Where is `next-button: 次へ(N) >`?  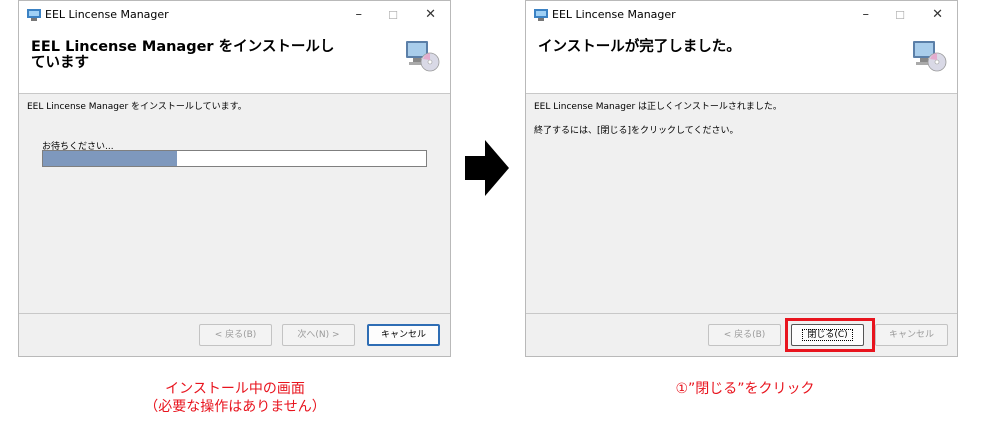
next-button: 次へ(N) > is located at coordinates (318, 335).